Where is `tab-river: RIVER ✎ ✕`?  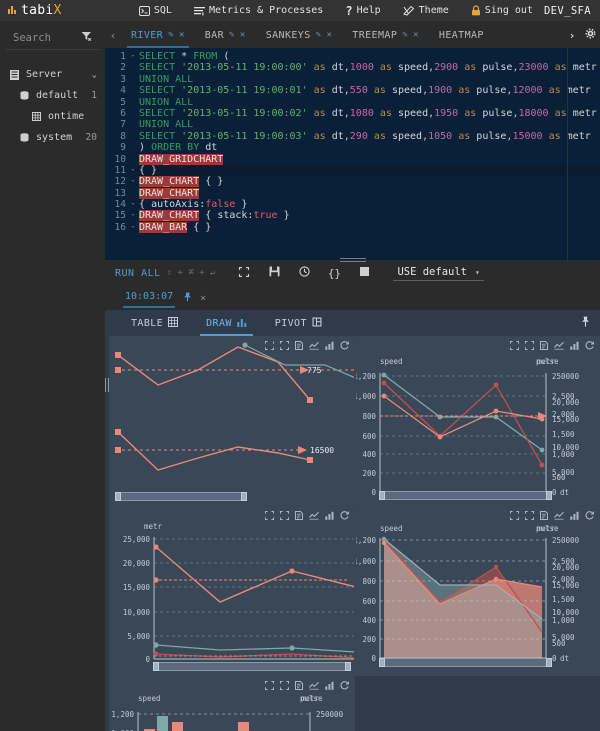 tab-river: RIVER ✎ ✕ is located at coordinates (158, 35).